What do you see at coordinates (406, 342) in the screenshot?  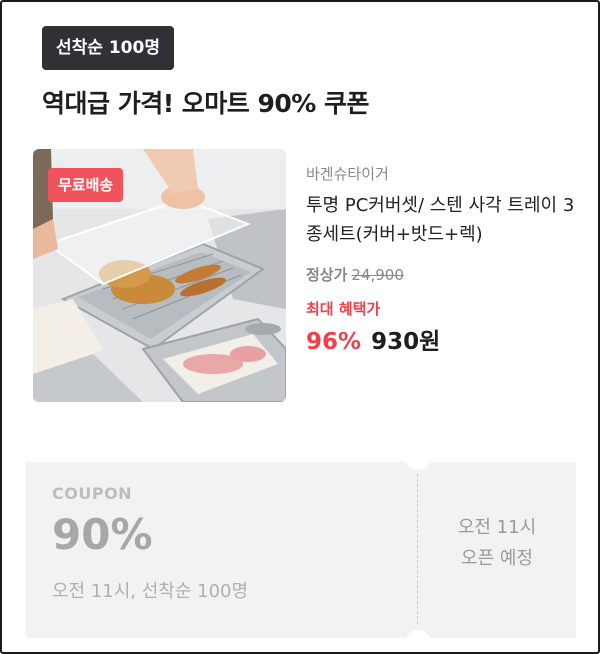 I see `final-price-value: 930원` at bounding box center [406, 342].